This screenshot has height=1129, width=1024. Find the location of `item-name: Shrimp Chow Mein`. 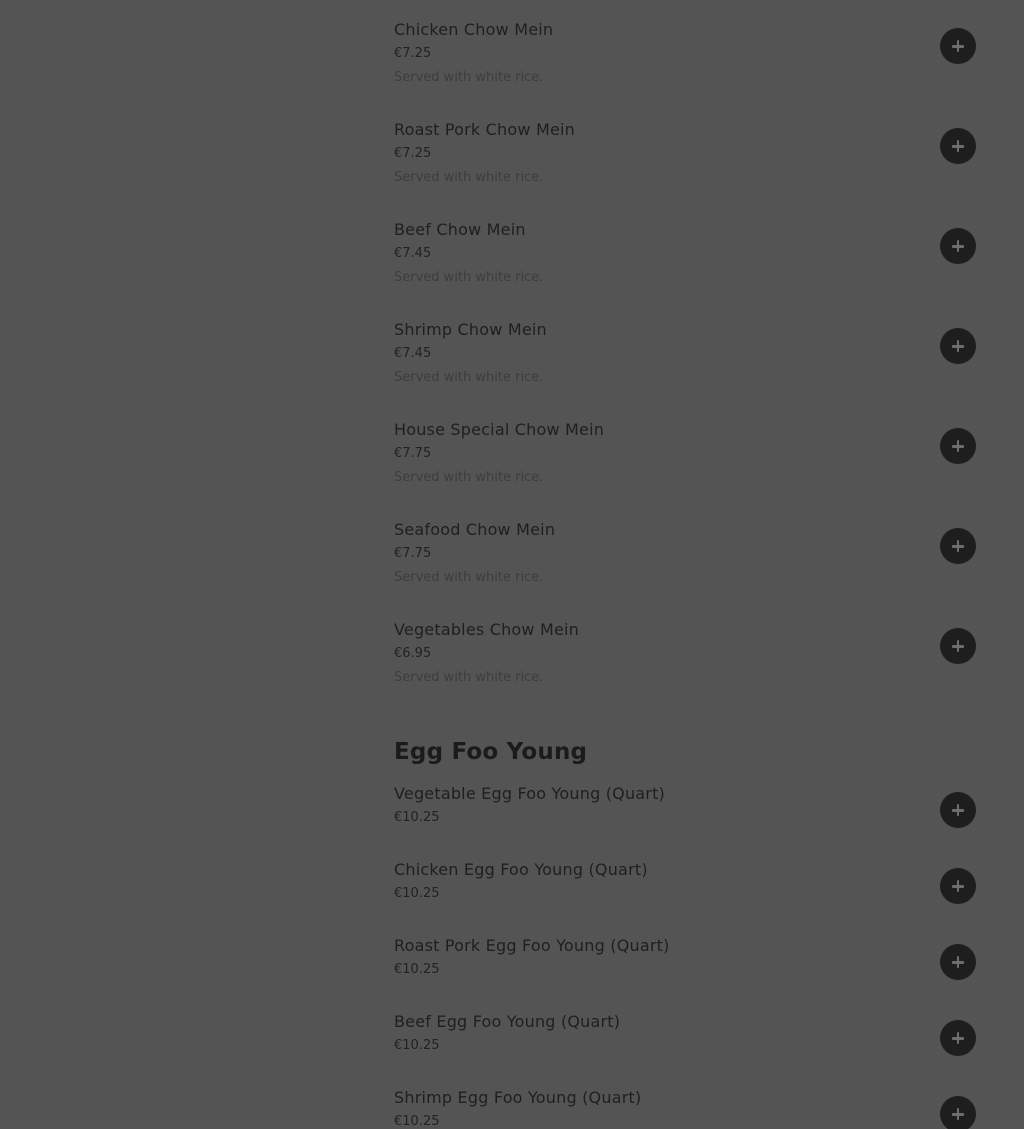

item-name: Shrimp Chow Mein is located at coordinates (470, 329).